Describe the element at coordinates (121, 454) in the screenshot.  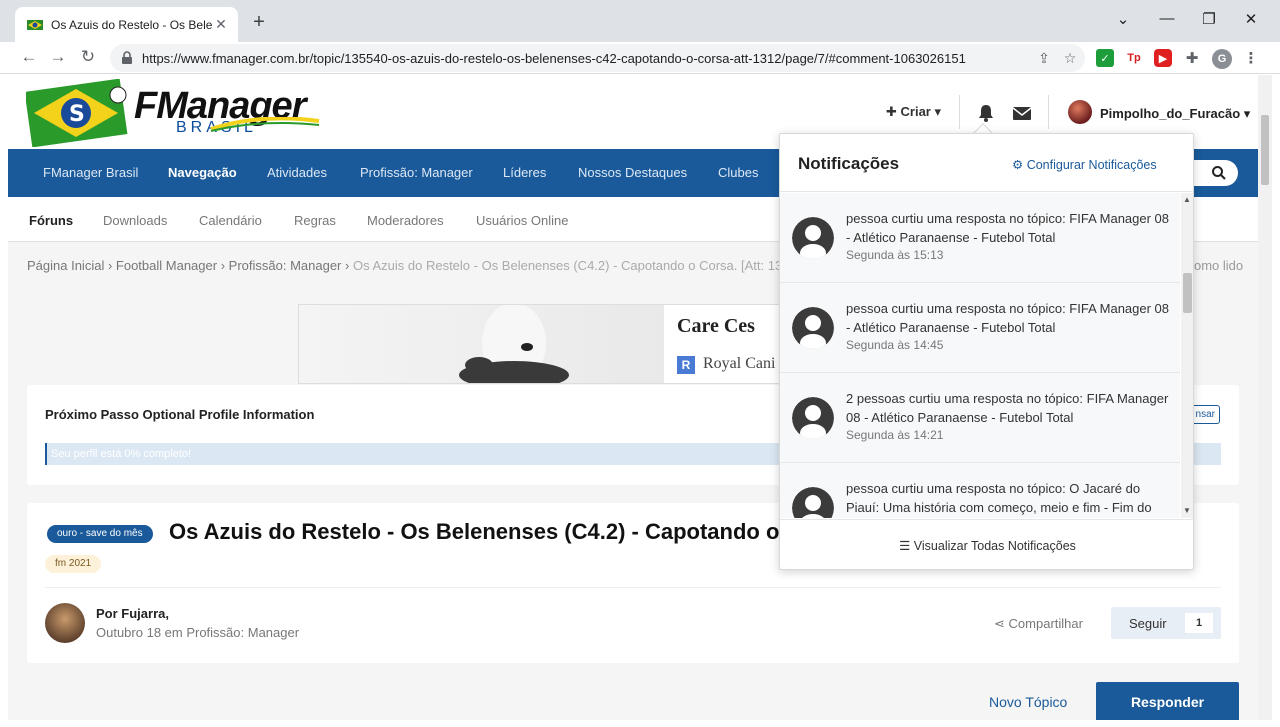
I see `progress-label: Seu perfil está 0% completo!` at that location.